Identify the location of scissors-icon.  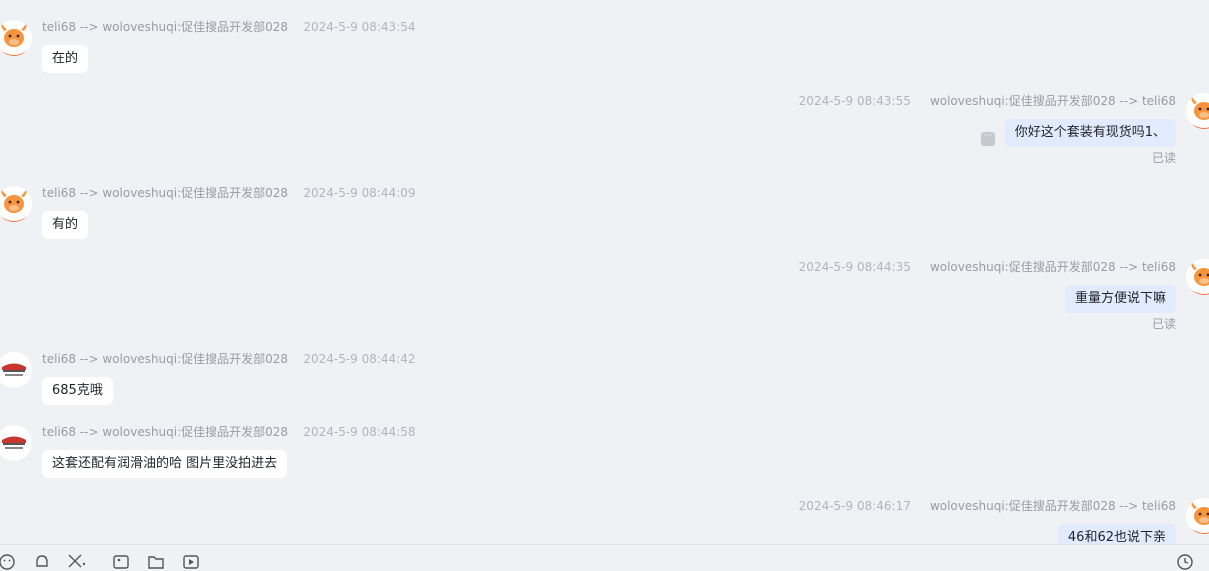
(76, 562).